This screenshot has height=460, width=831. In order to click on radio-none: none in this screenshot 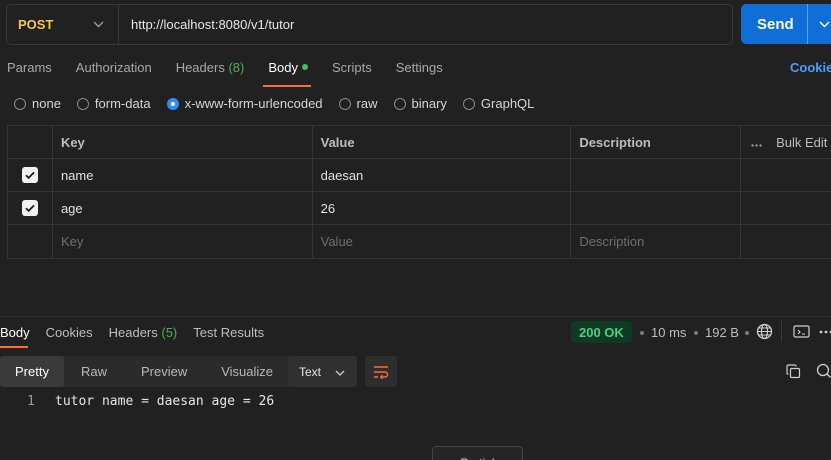, I will do `click(37, 103)`.